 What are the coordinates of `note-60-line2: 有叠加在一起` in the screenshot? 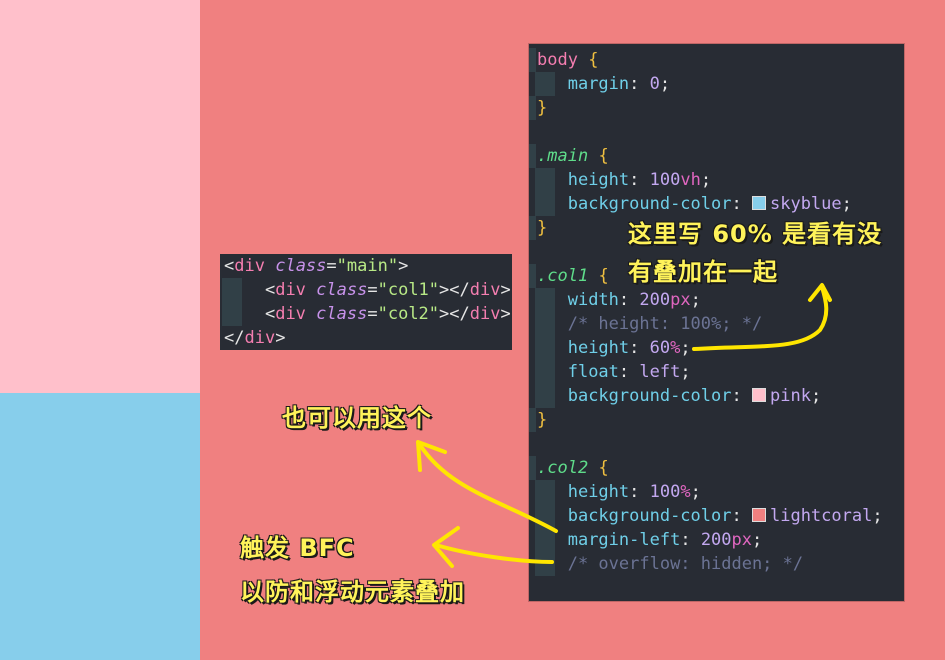 It's located at (703, 272).